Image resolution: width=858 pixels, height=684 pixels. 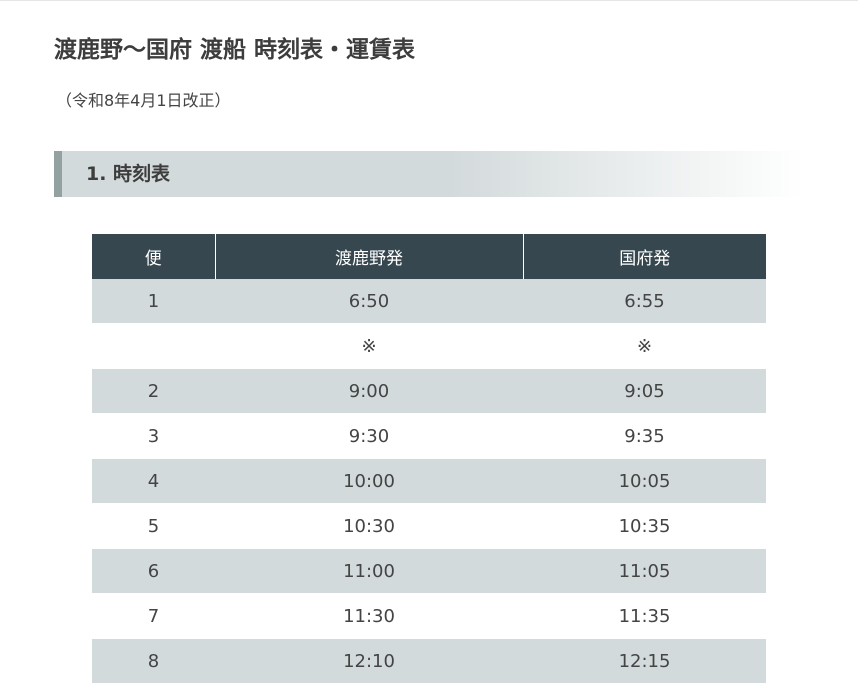 I want to click on departure-kou: ※, so click(x=644, y=346).